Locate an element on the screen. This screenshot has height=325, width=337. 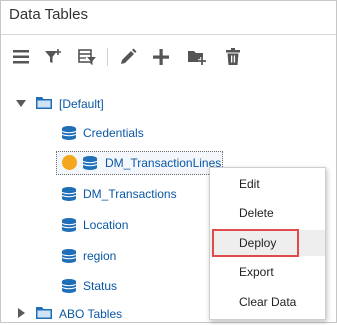
menu-item-clear-data: Clear Data is located at coordinates (267, 302).